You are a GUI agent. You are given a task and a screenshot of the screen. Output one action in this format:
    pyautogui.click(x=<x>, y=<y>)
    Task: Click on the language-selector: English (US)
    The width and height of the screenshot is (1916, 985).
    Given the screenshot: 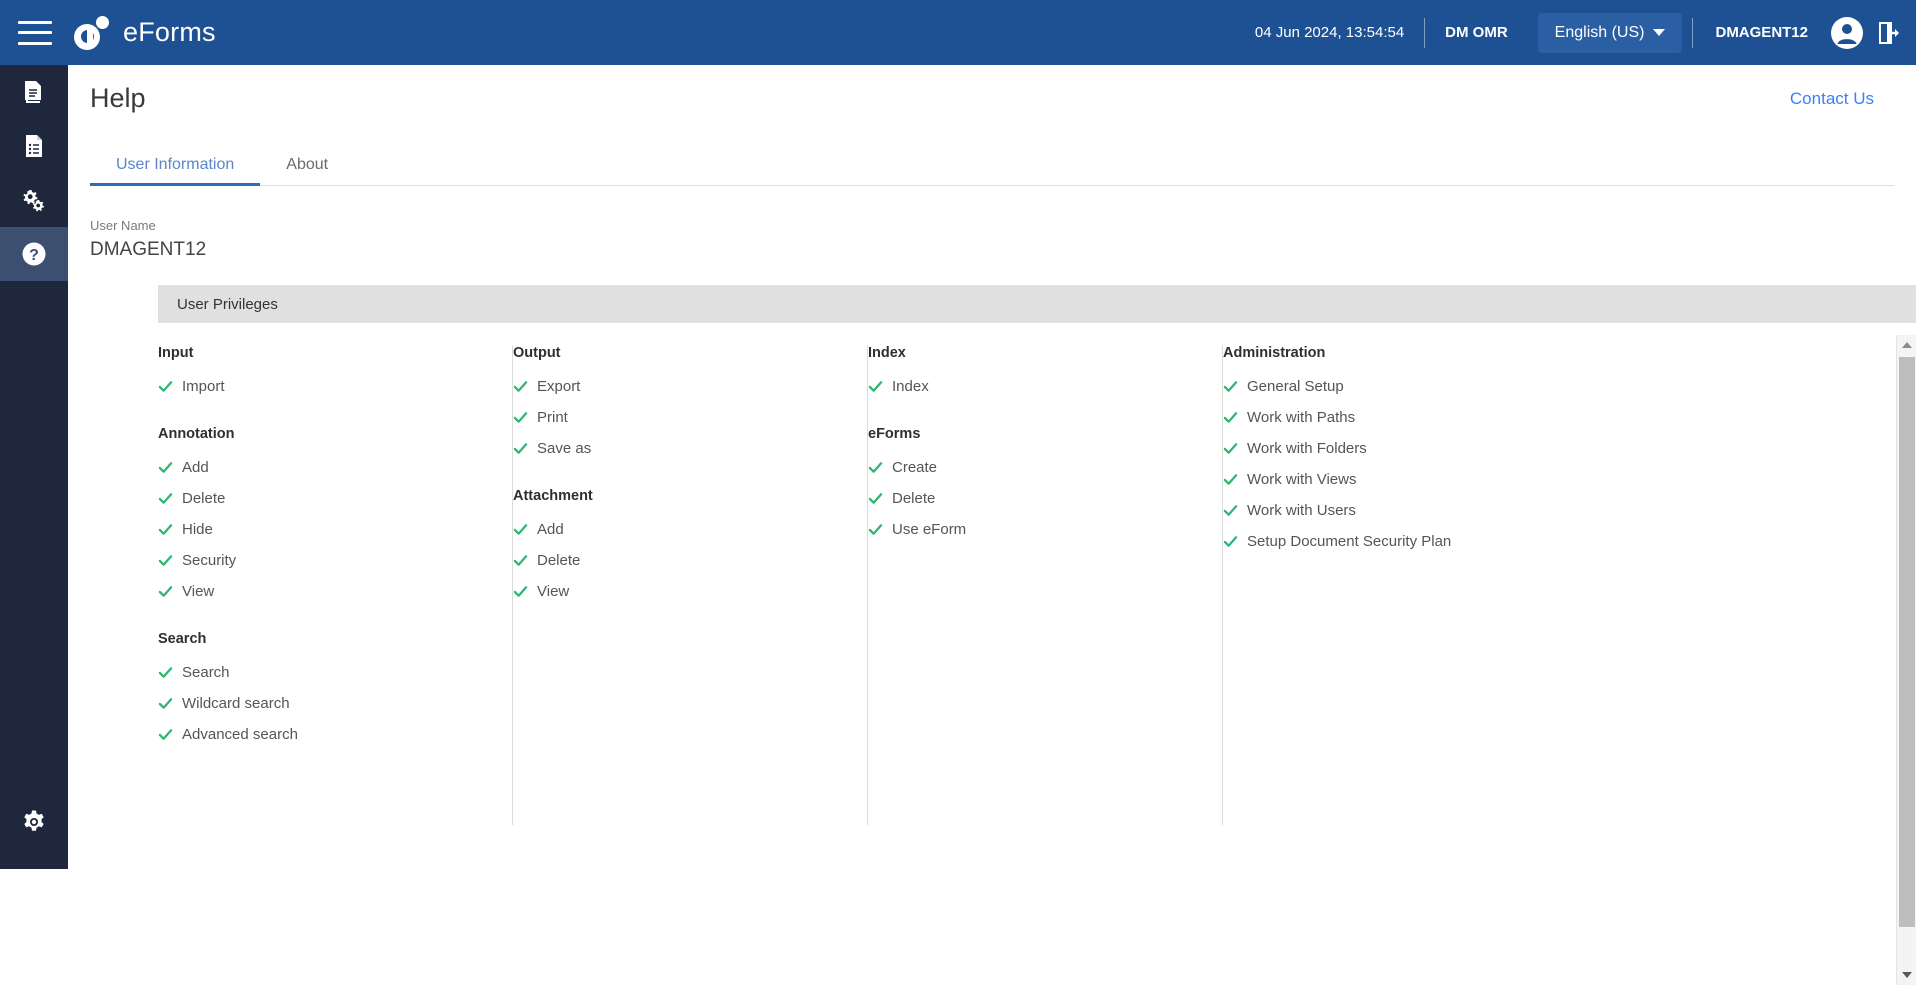 What is the action you would take?
    pyautogui.click(x=1610, y=32)
    